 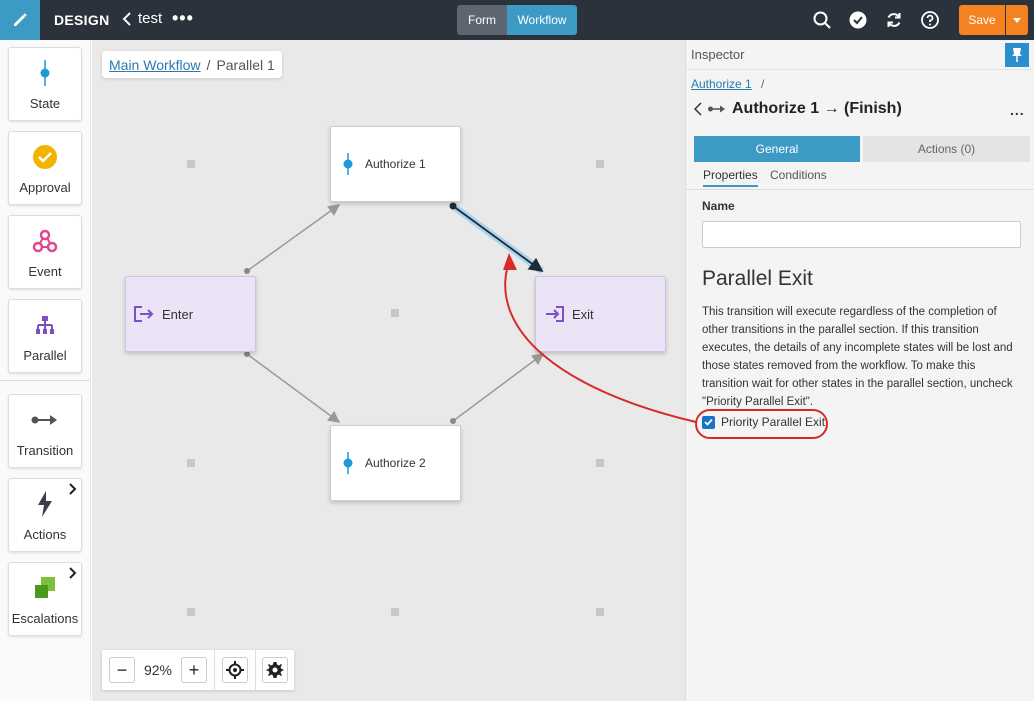 What do you see at coordinates (761, 424) in the screenshot?
I see `annotation-highlight` at bounding box center [761, 424].